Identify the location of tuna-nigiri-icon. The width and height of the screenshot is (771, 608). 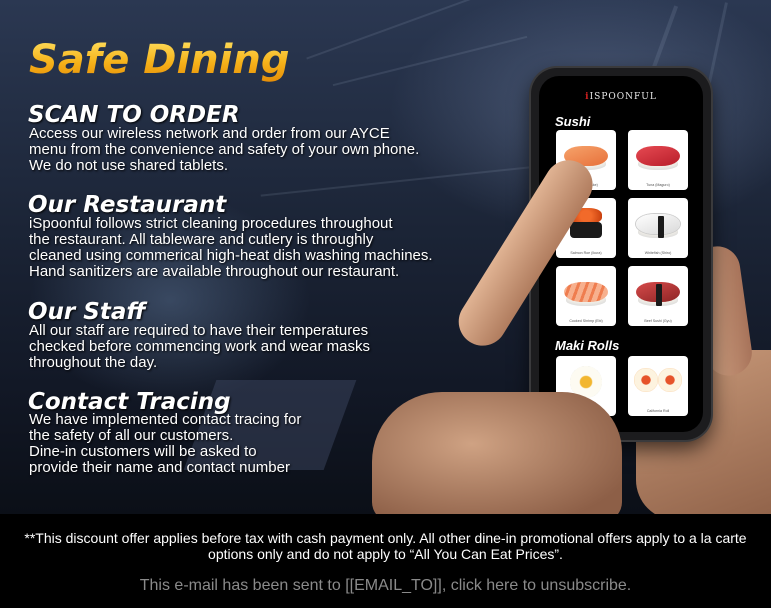
(658, 156).